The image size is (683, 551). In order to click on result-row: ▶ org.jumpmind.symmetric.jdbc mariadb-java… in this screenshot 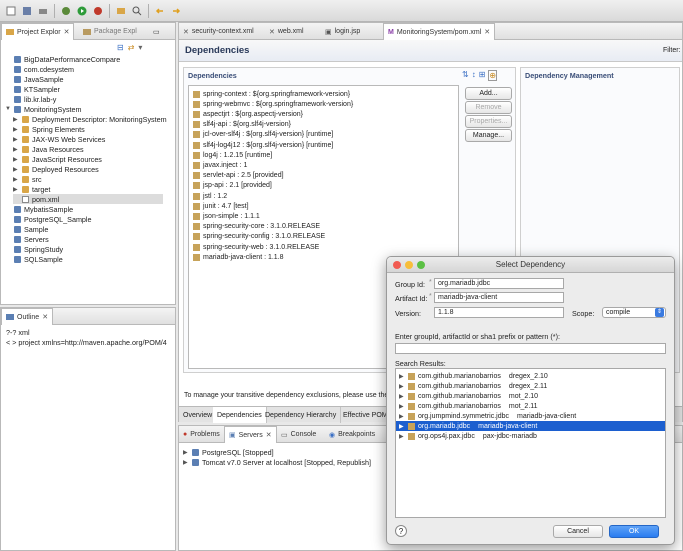, I will do `click(530, 416)`.